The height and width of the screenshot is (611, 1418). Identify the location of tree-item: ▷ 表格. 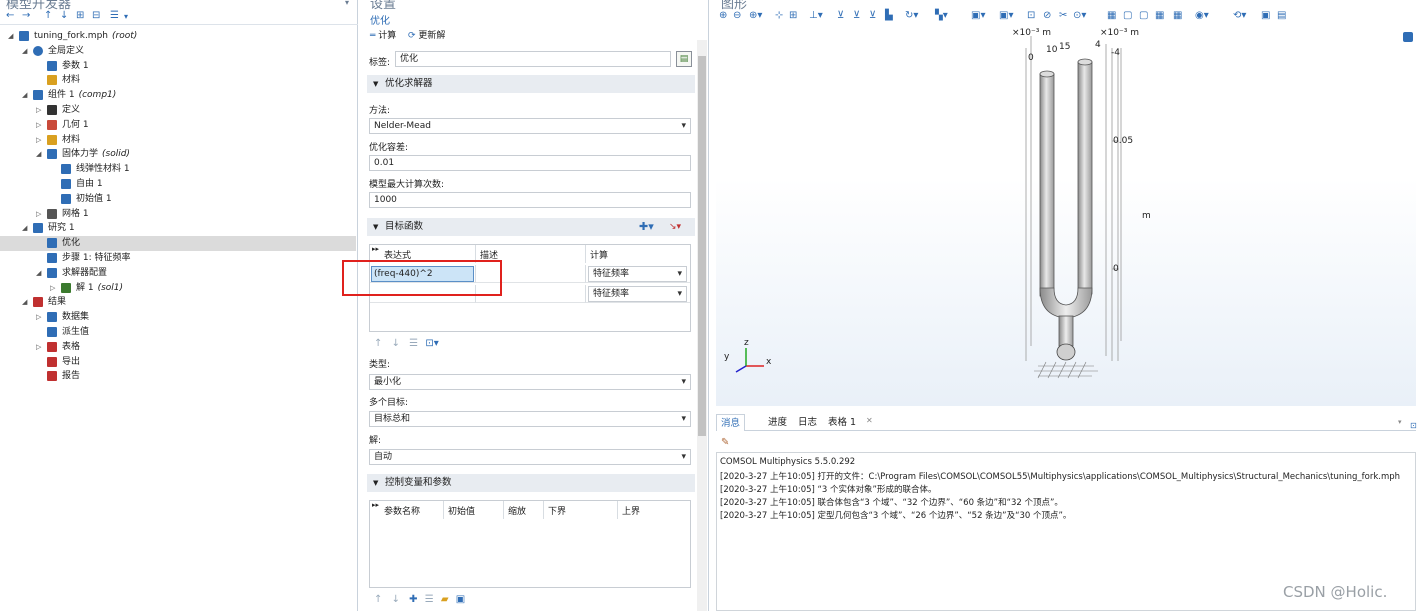
(178, 347).